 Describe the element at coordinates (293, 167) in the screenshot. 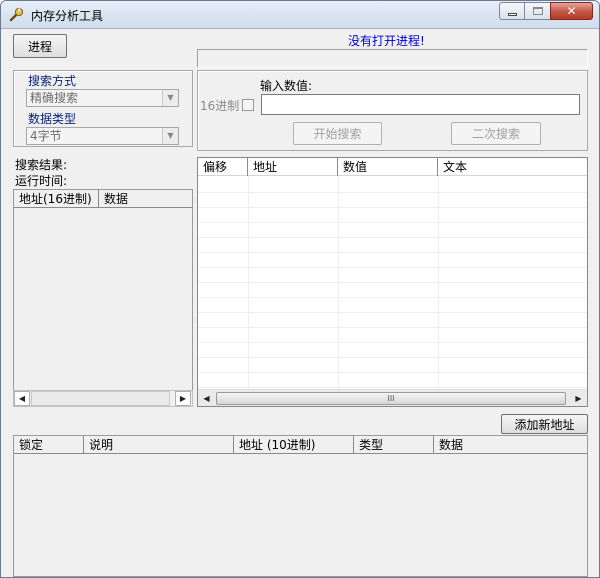

I see `column-header-address: 地址` at that location.